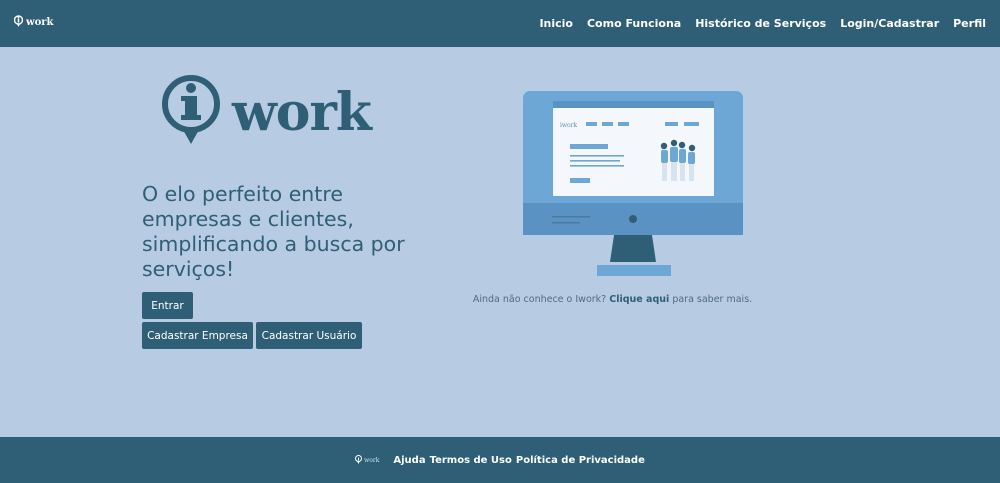  I want to click on hero-logo: work, so click(266, 120).